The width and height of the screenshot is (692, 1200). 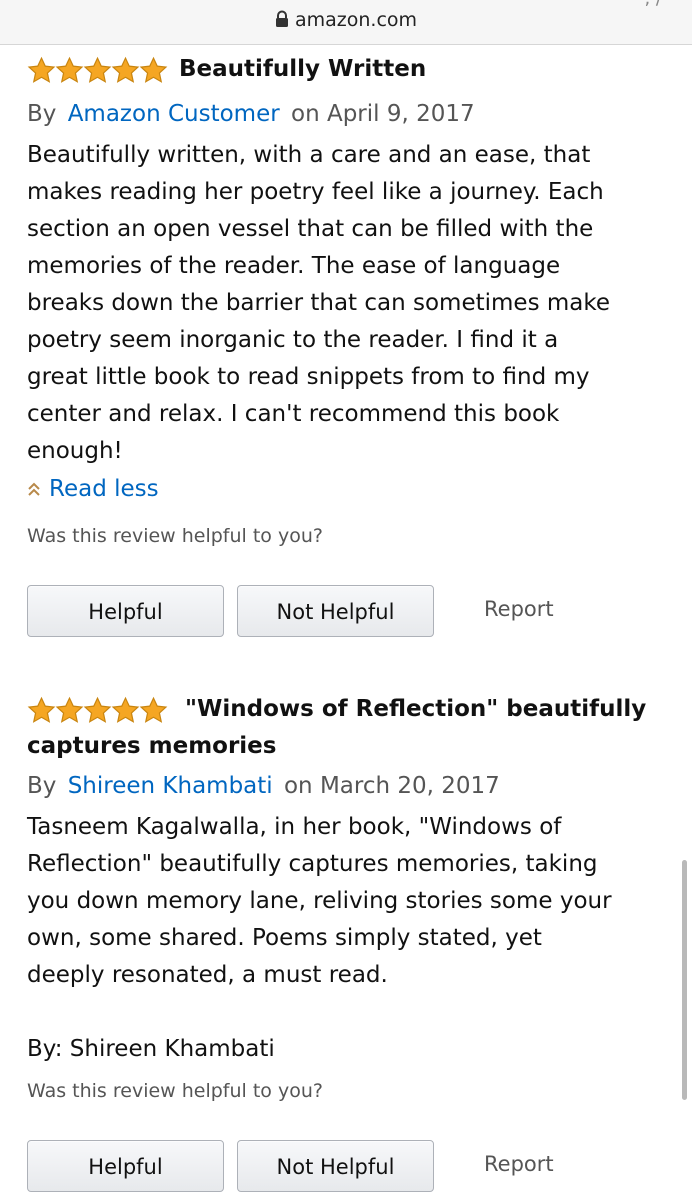 What do you see at coordinates (104, 489) in the screenshot?
I see `read-less-label: Read less` at bounding box center [104, 489].